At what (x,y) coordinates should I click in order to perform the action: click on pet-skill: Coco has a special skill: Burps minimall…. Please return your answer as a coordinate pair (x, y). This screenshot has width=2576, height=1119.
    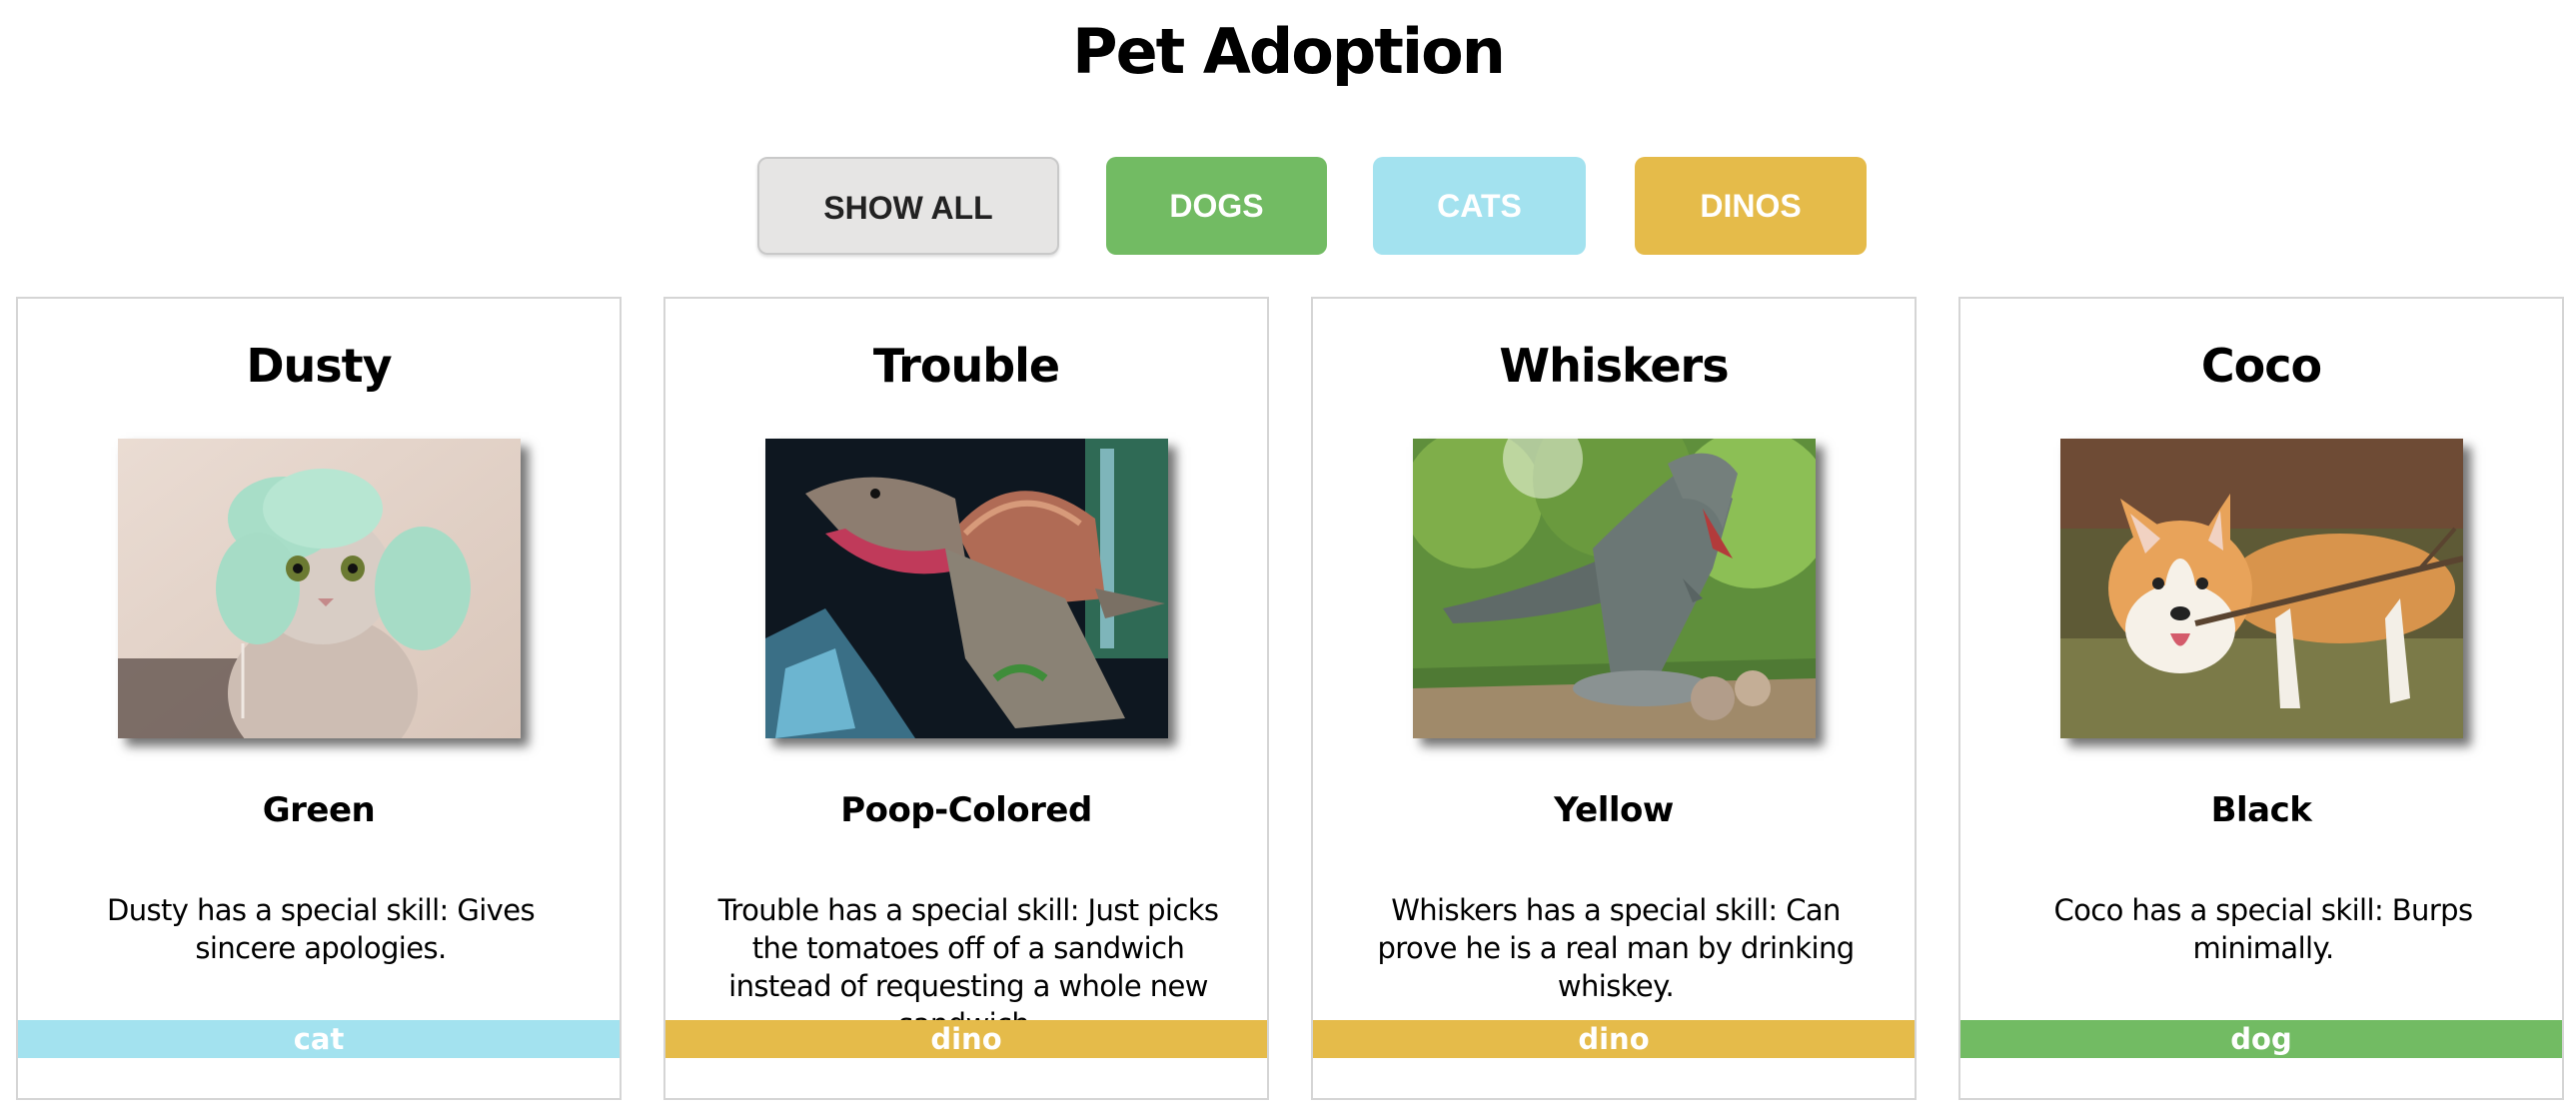
    Looking at the image, I should click on (2263, 929).